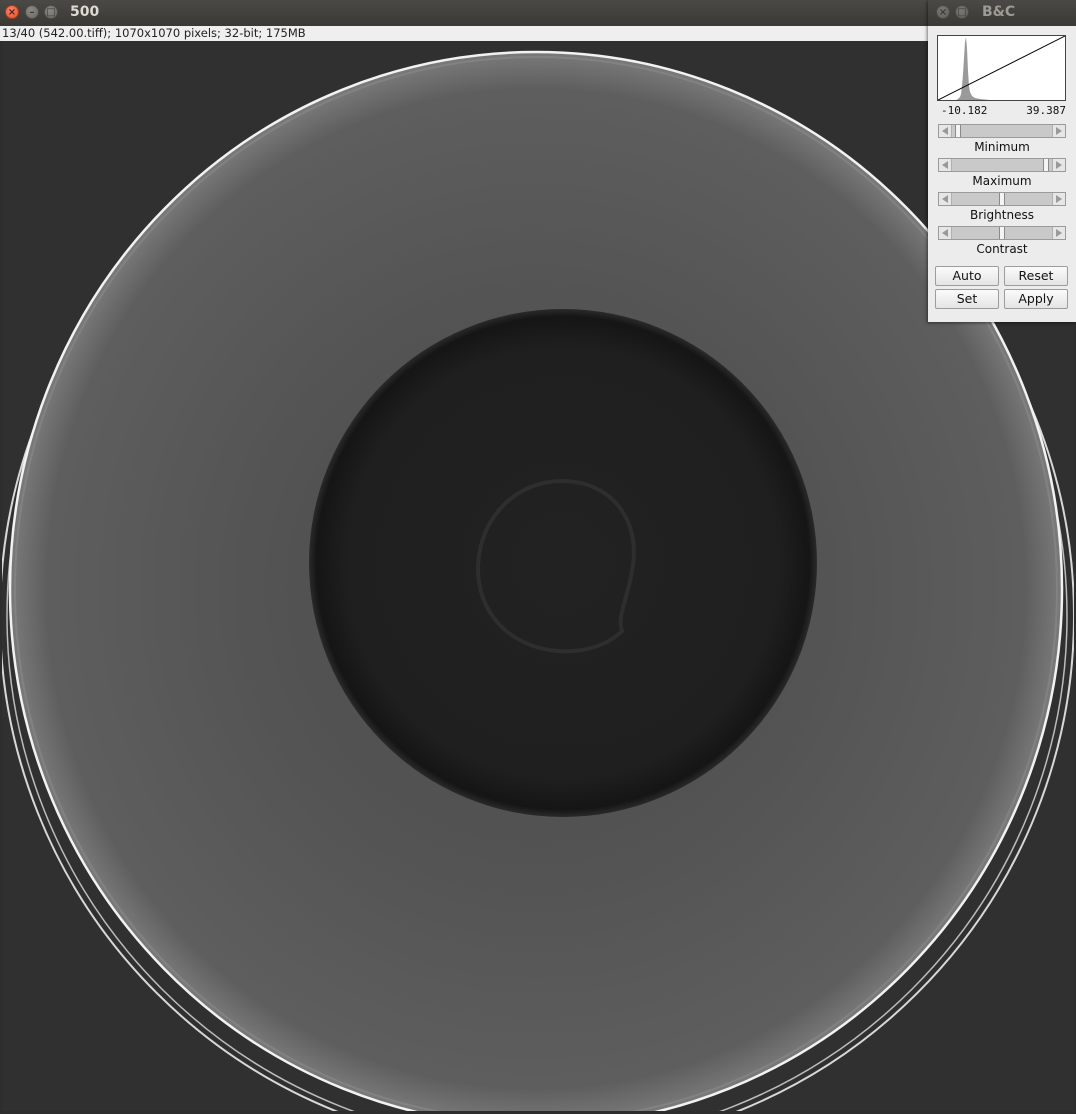 The image size is (1076, 1114). I want to click on reset-button: Reset, so click(1036, 276).